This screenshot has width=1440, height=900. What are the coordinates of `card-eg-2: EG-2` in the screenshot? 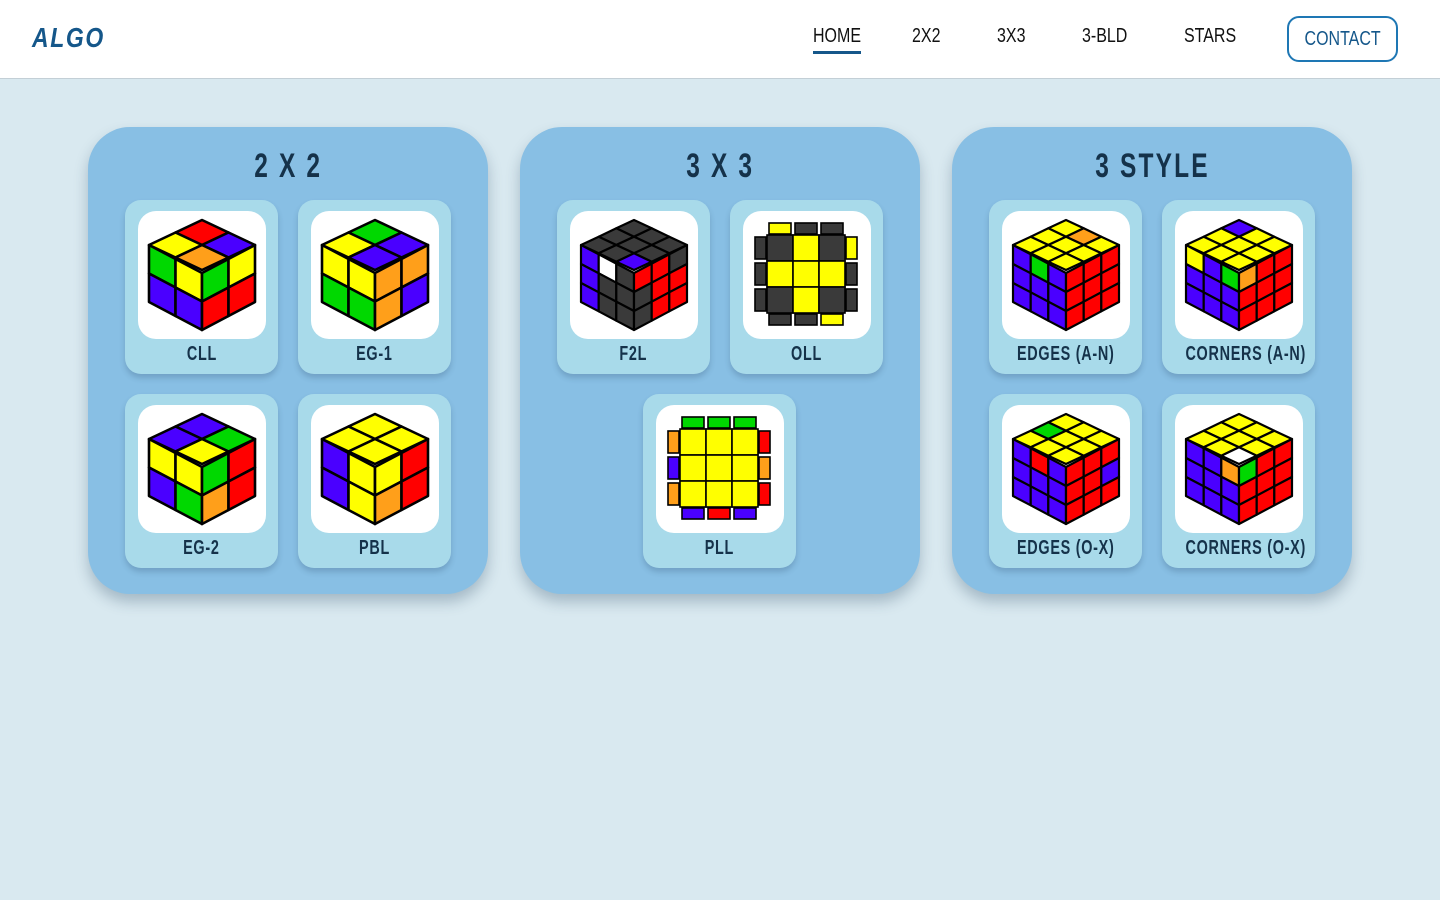 It's located at (201, 481).